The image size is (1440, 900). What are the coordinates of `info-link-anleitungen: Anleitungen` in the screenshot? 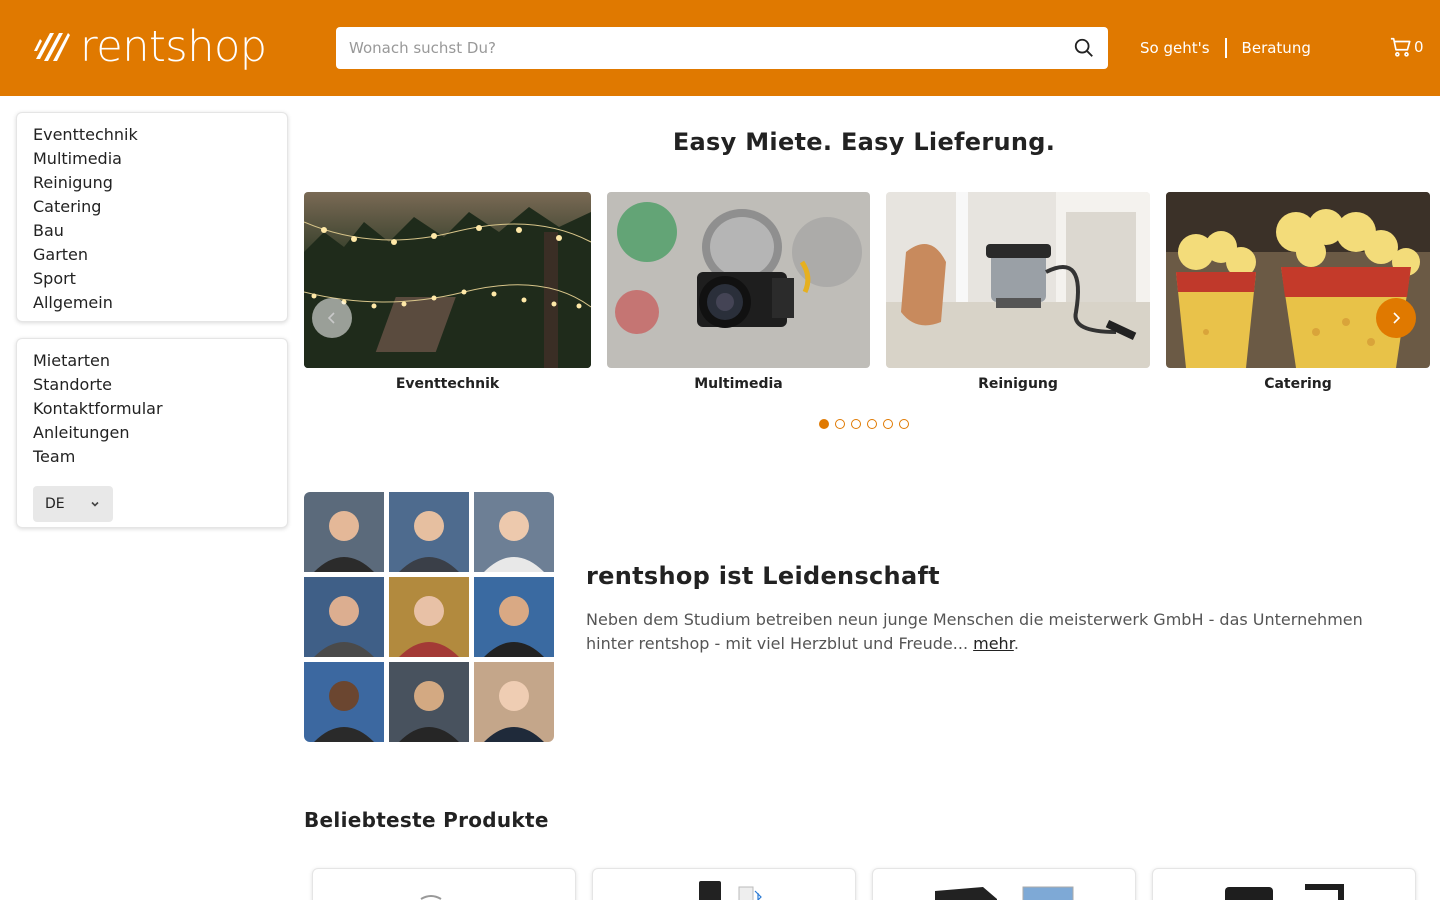 It's located at (152, 433).